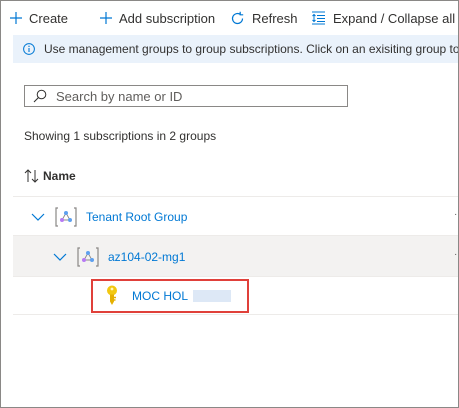 The height and width of the screenshot is (408, 459). Describe the element at coordinates (237, 17) in the screenshot. I see `refresh-icon` at that location.